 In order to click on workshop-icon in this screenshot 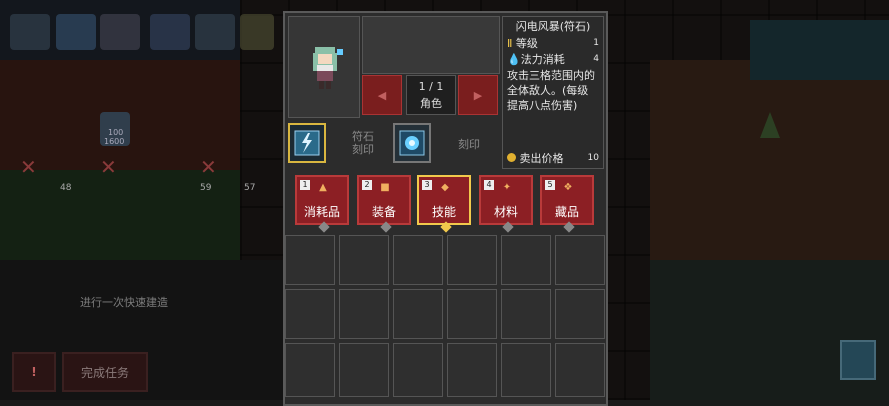, I will do `click(215, 32)`.